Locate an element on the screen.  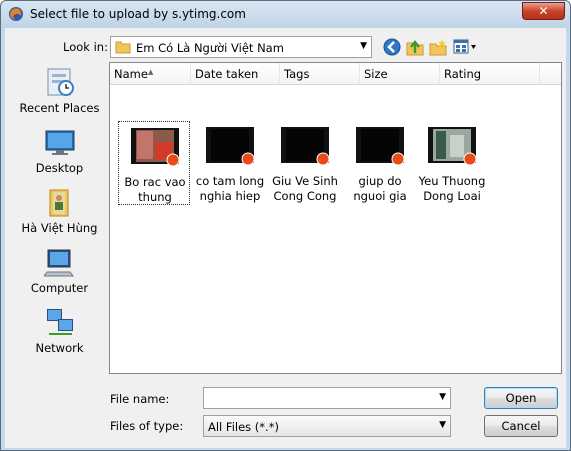
column-name: ▲ Name is located at coordinates (150, 74).